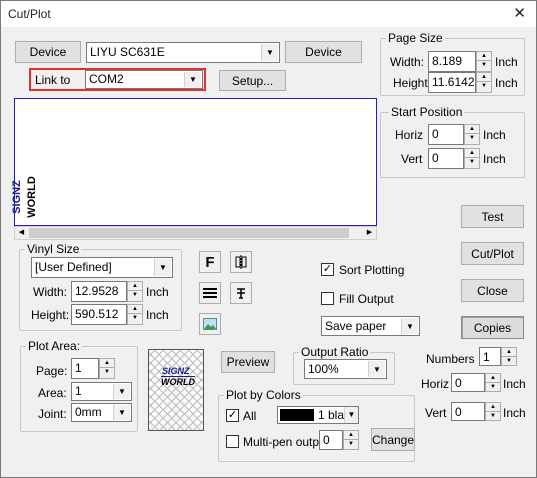 This screenshot has width=537, height=478. I want to click on plot-page-field: 1 ▲ ▼, so click(93, 368).